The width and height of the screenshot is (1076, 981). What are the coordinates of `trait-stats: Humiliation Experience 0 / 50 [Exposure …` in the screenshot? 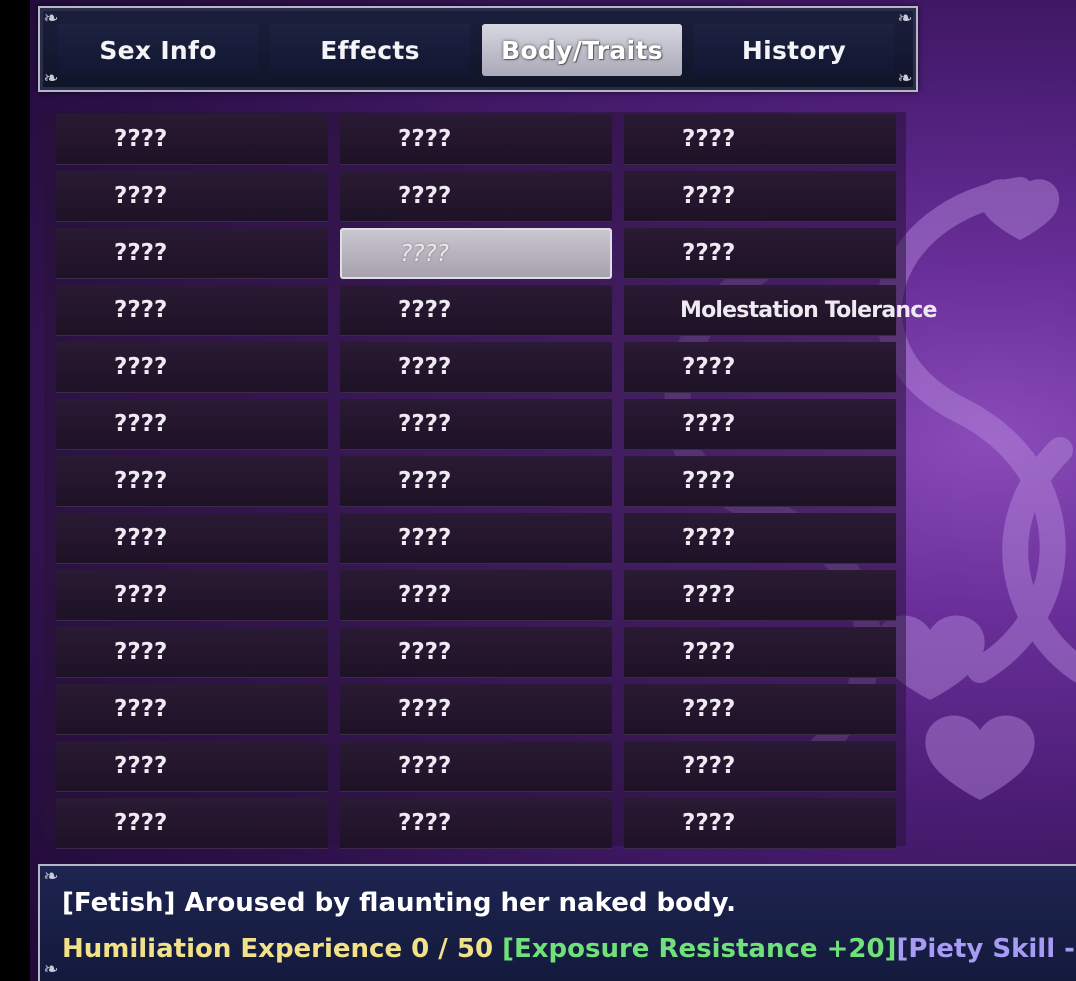 It's located at (569, 949).